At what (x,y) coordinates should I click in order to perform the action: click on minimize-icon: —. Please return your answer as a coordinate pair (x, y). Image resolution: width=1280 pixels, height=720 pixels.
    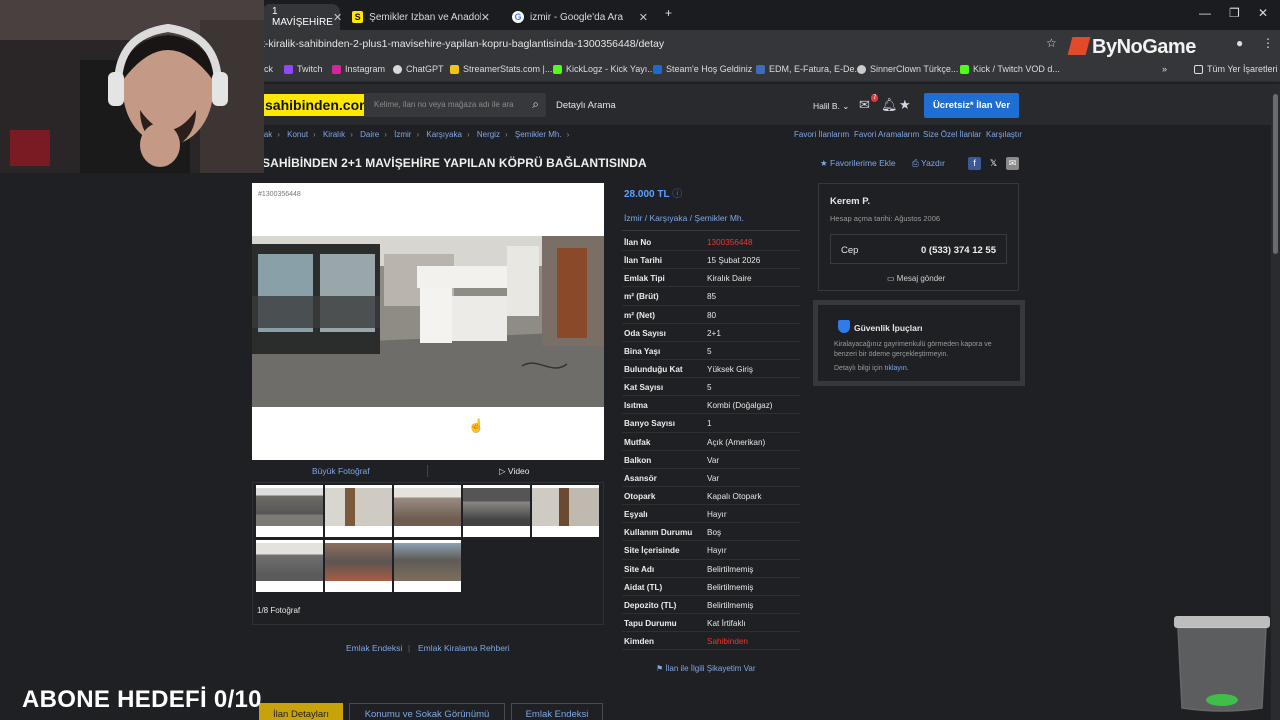
    Looking at the image, I should click on (1205, 13).